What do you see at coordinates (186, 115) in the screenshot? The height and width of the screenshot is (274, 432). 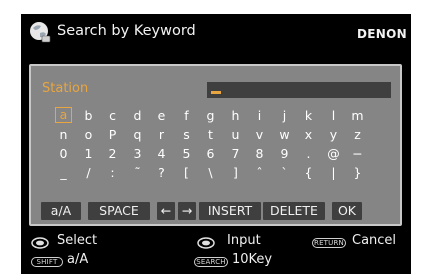 I see `keyboard-key: f` at bounding box center [186, 115].